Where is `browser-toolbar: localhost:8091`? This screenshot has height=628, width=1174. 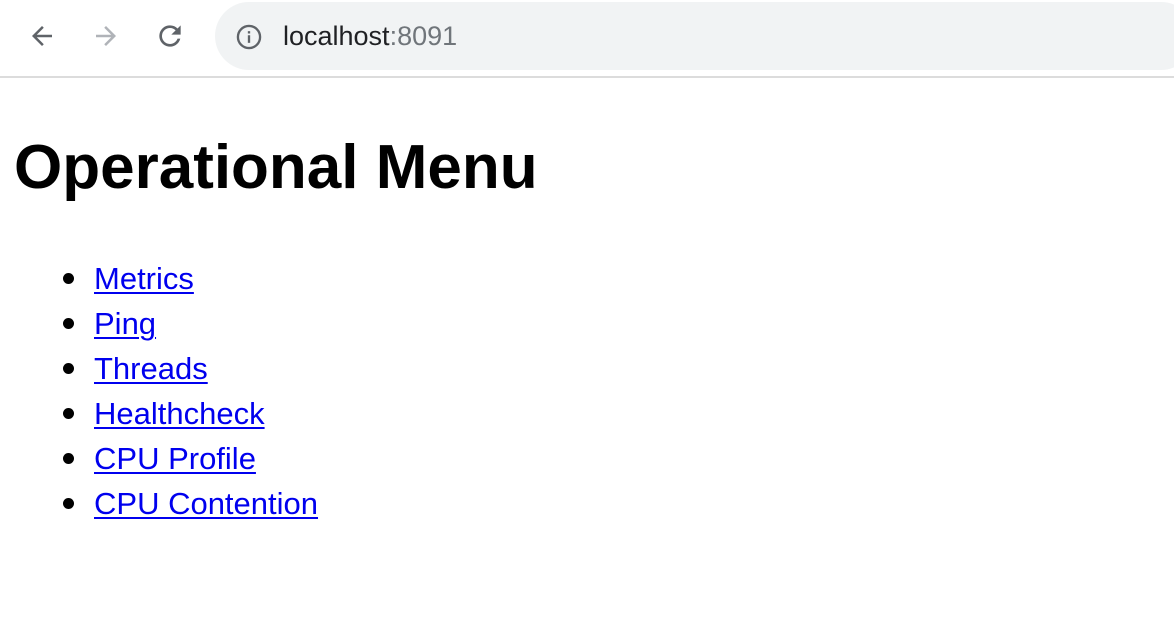
browser-toolbar: localhost:8091 is located at coordinates (587, 39).